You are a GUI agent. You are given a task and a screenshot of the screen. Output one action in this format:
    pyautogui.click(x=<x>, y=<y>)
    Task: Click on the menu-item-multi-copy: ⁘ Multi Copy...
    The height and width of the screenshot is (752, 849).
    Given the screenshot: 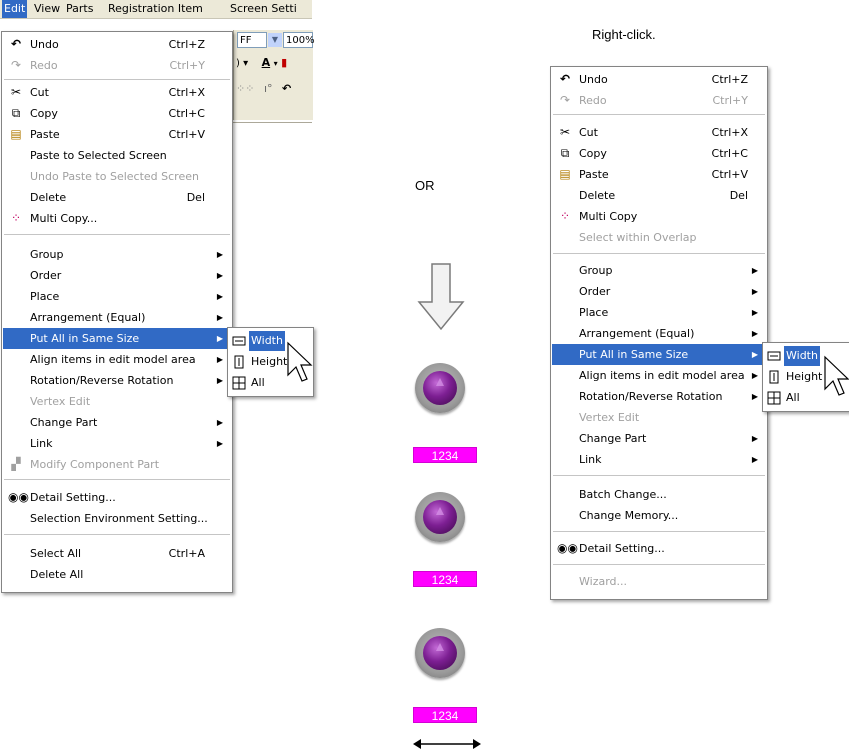 What is the action you would take?
    pyautogui.click(x=117, y=218)
    